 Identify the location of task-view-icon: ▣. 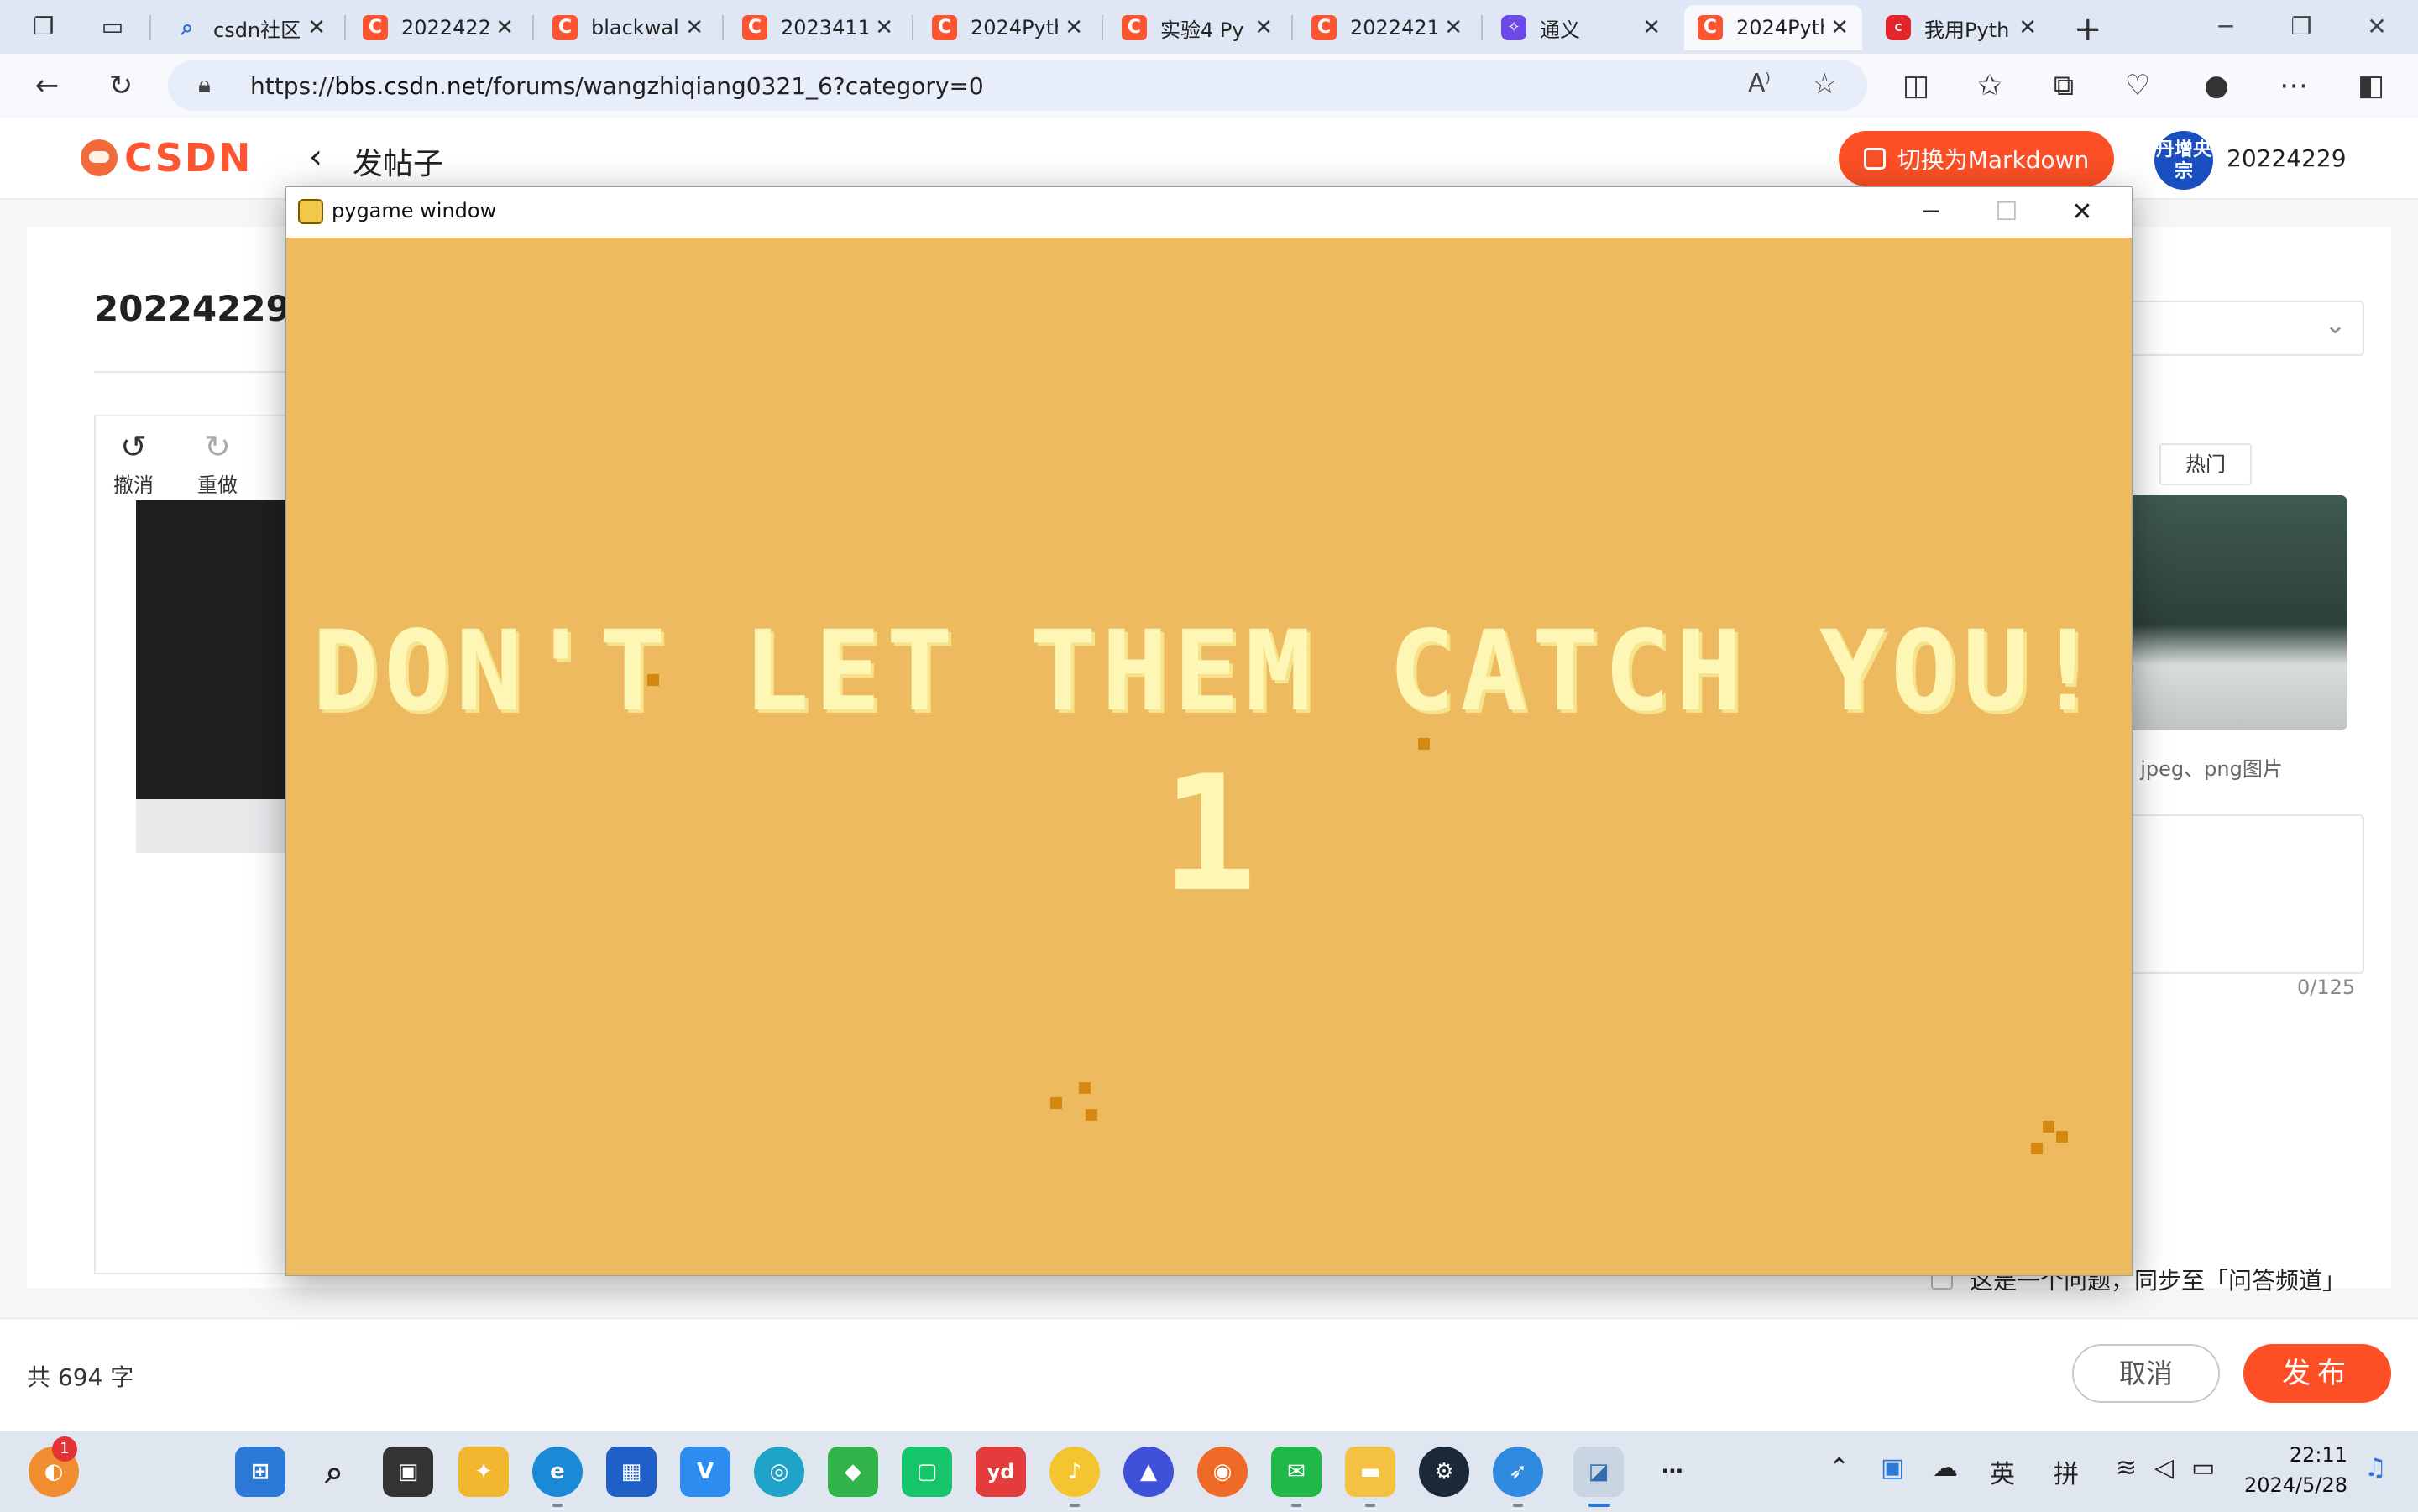
(408, 1472).